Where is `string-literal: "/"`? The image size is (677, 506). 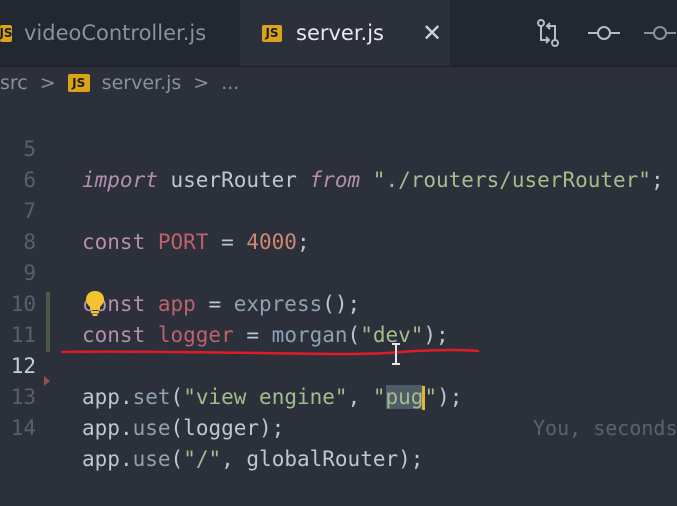 string-literal: "/" is located at coordinates (202, 459).